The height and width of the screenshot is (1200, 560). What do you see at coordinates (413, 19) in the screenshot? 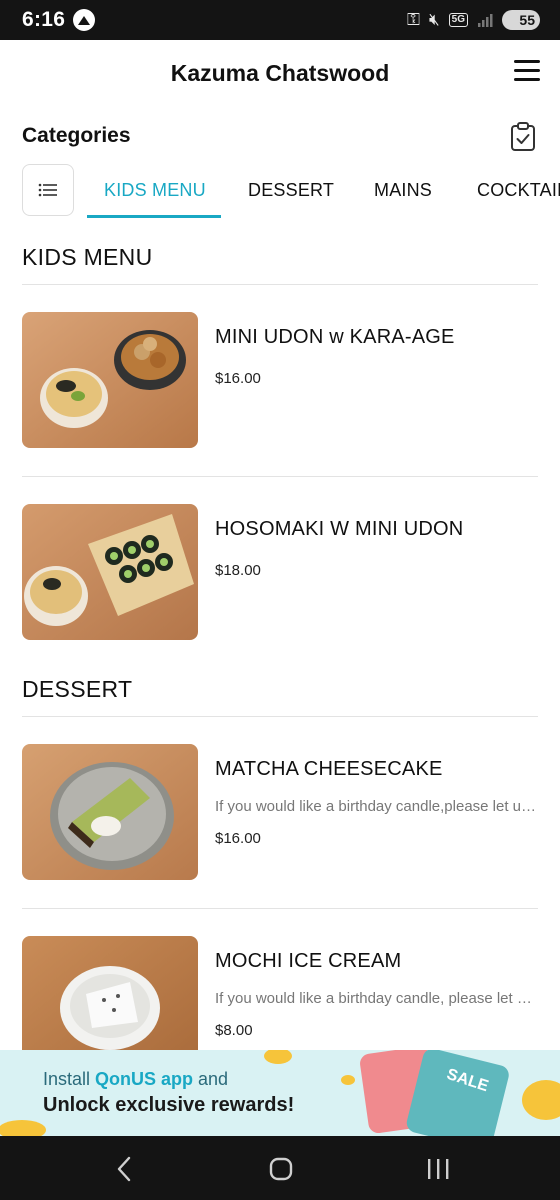
I see `key-icon: ⚿` at bounding box center [413, 19].